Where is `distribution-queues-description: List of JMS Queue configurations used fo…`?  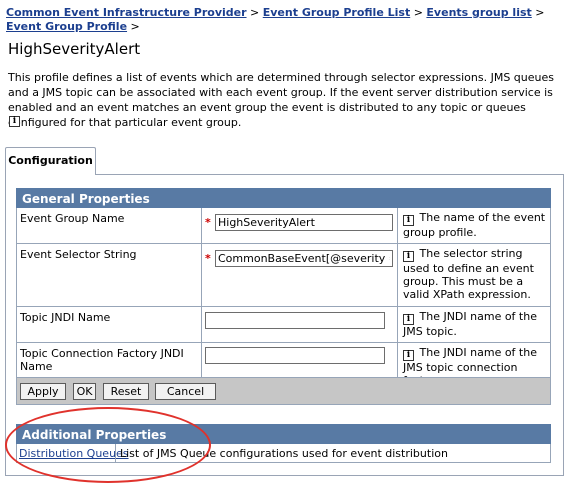
distribution-queues-description: List of JMS Queue configurations used fo… is located at coordinates (284, 453).